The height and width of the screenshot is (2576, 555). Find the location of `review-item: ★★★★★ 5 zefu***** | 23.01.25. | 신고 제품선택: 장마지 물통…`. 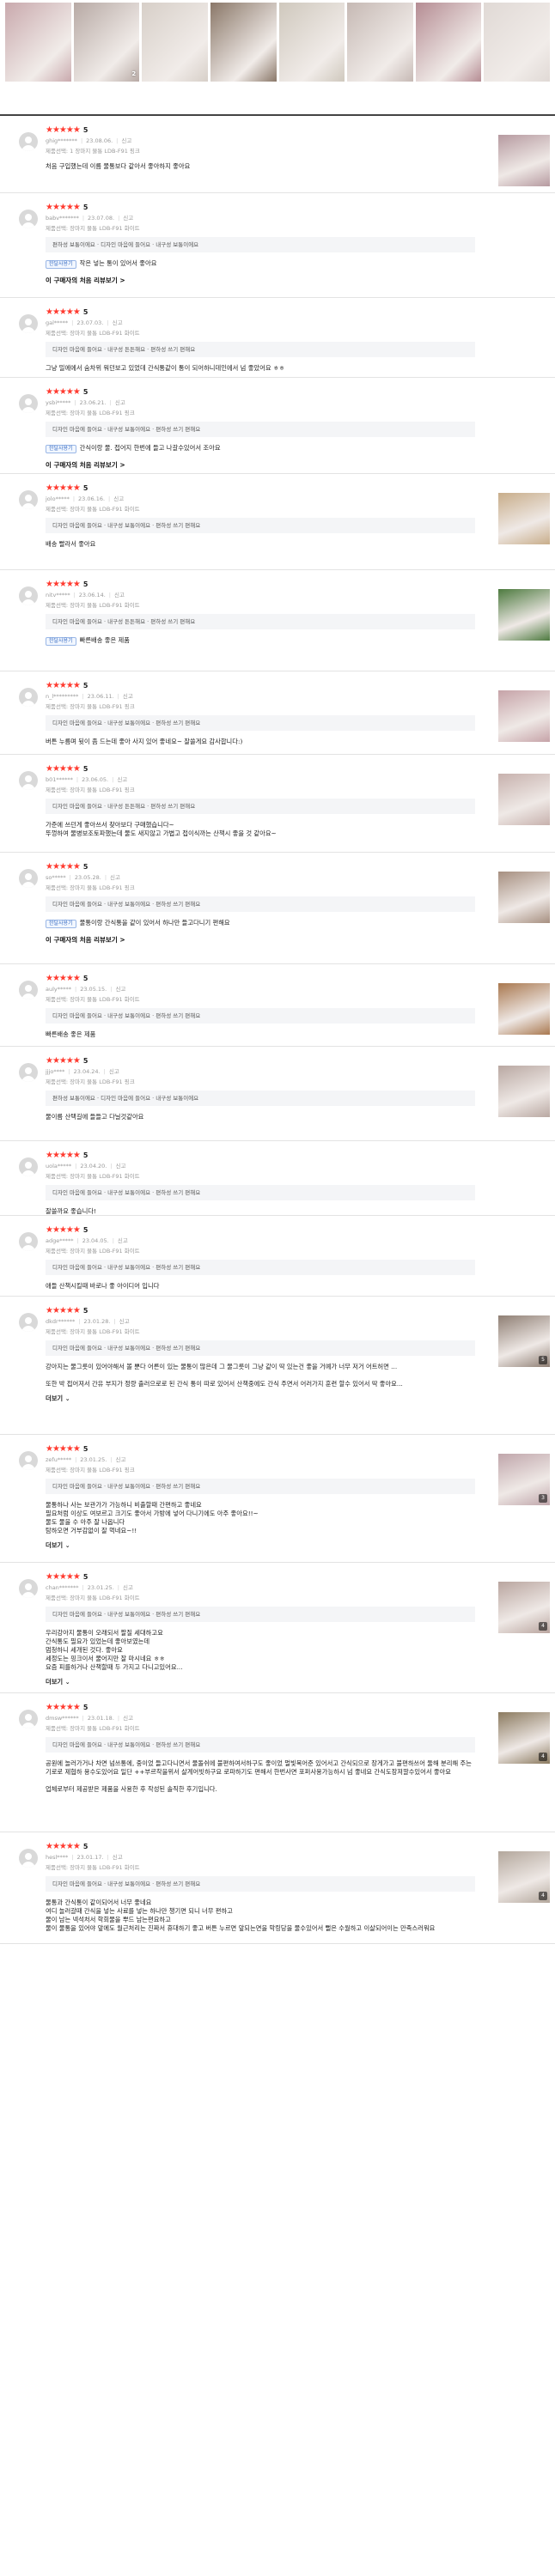

review-item: ★★★★★ 5 zefu***** | 23.01.25. | 신고 제품선택: 장마지 물통… is located at coordinates (277, 1499).